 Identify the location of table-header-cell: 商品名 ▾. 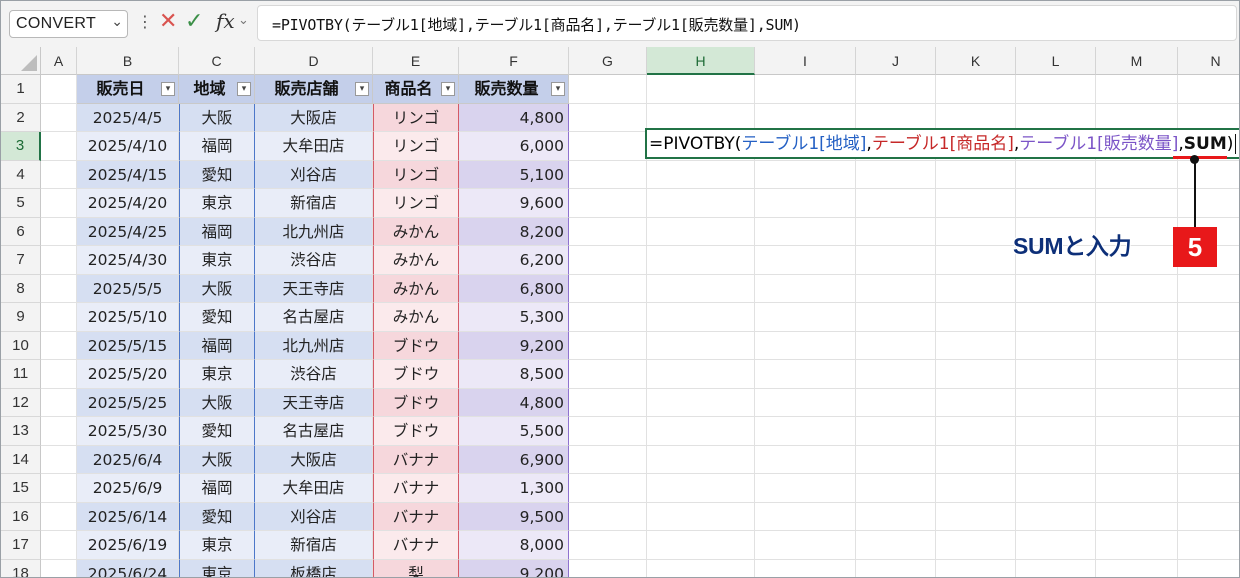
(416, 89).